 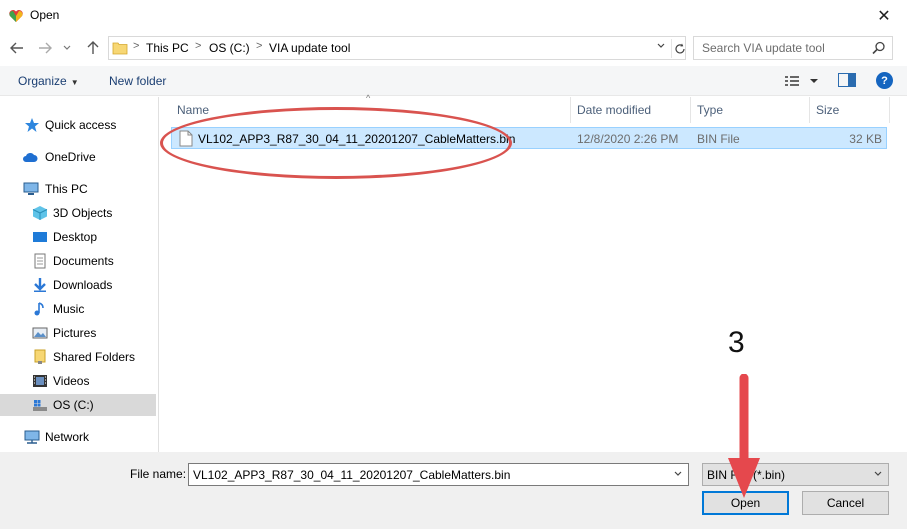 I want to click on sidebar-item-label: OS (C:), so click(x=73, y=405).